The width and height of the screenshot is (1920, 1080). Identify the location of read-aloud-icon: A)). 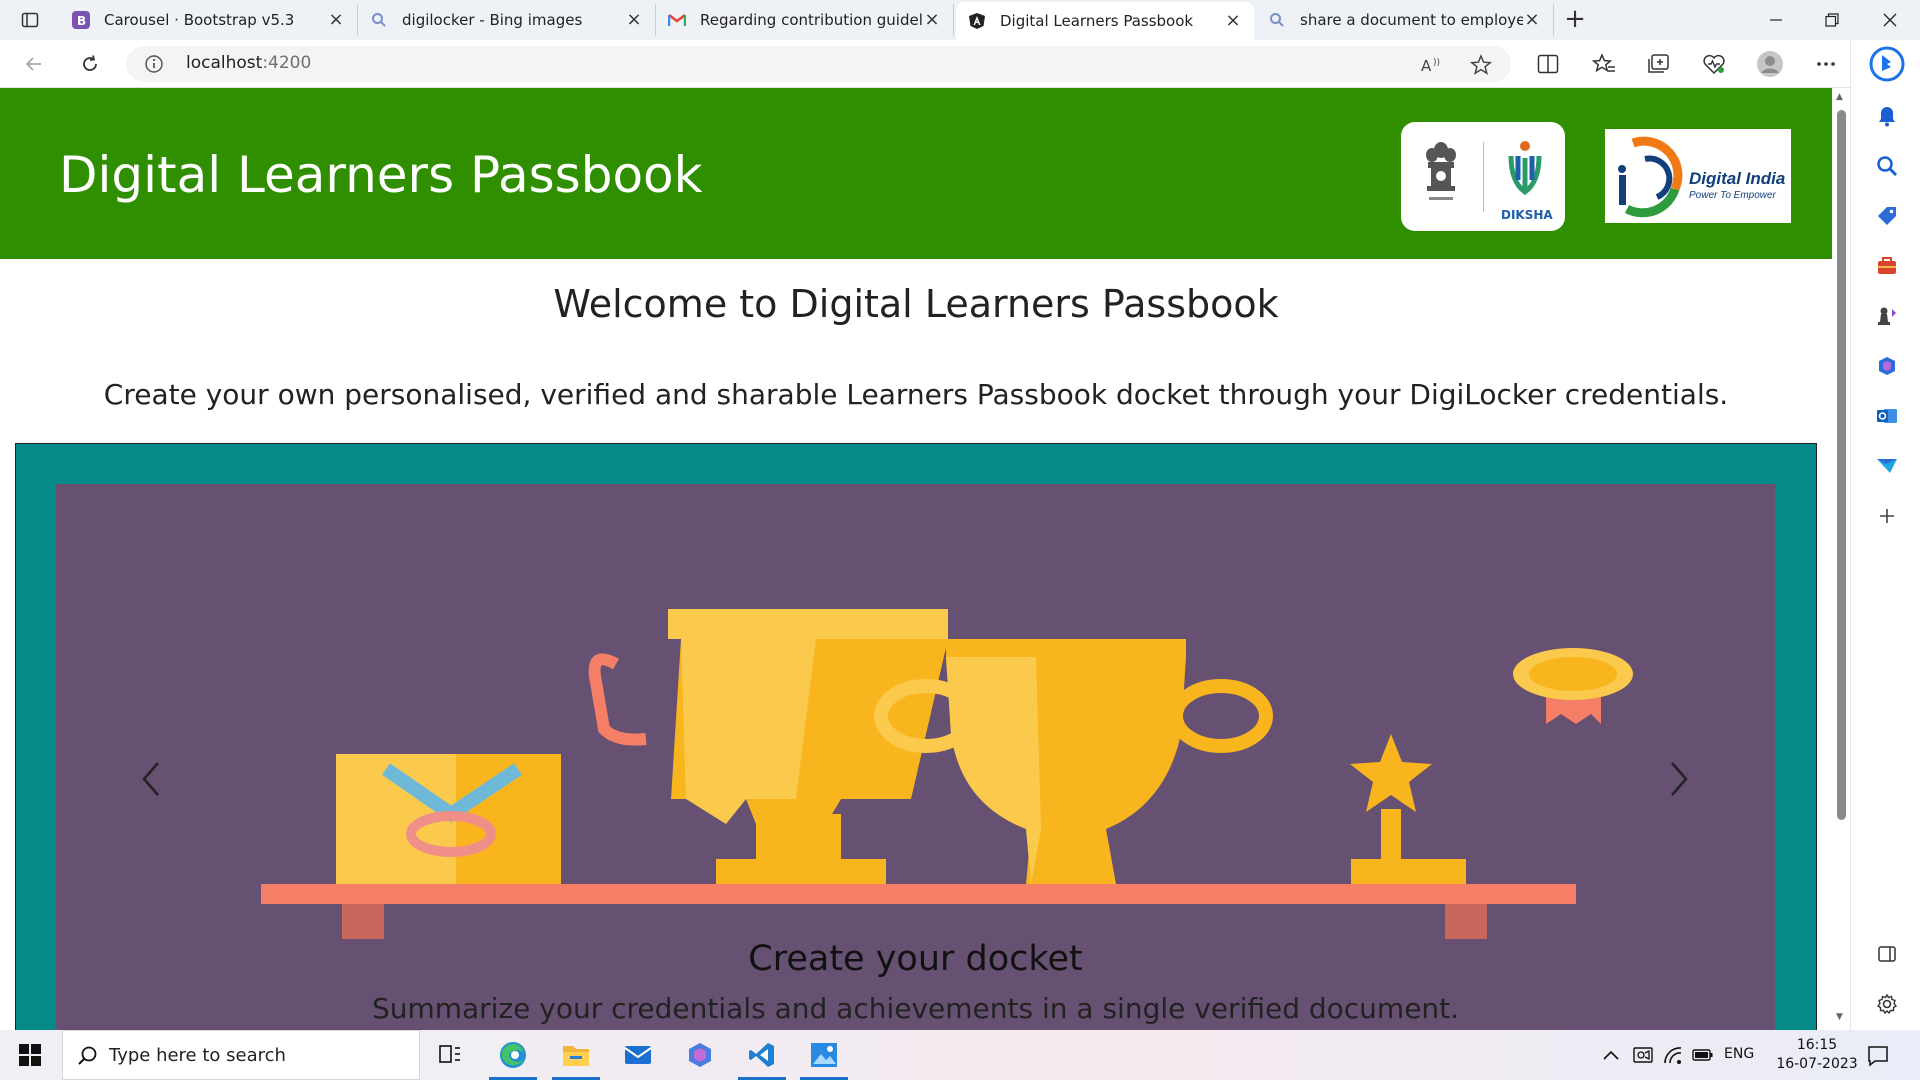
(1432, 65).